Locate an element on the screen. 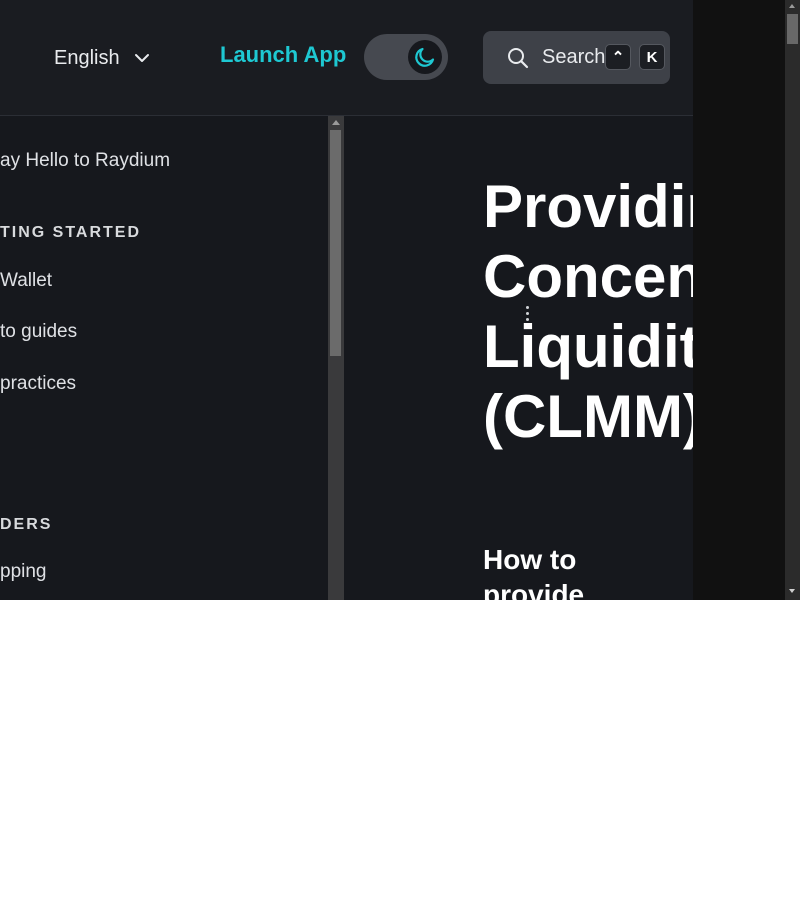  sidebar-category-getting-started: TING STARTED is located at coordinates (70, 233).